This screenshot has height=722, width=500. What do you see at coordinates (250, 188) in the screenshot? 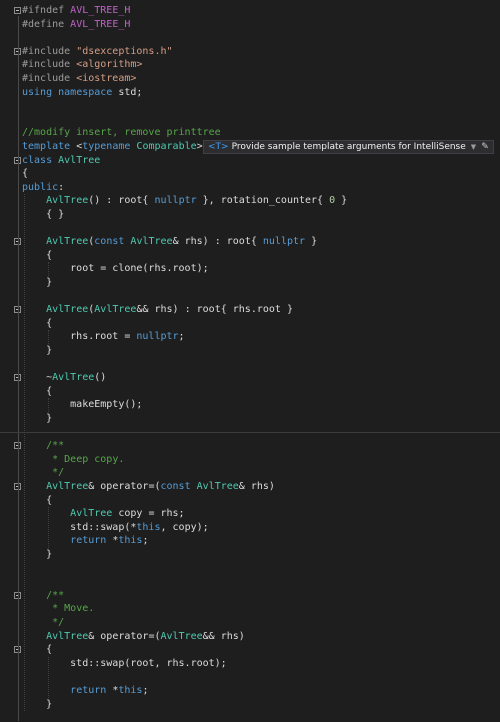
I see `code-line: public:` at bounding box center [250, 188].